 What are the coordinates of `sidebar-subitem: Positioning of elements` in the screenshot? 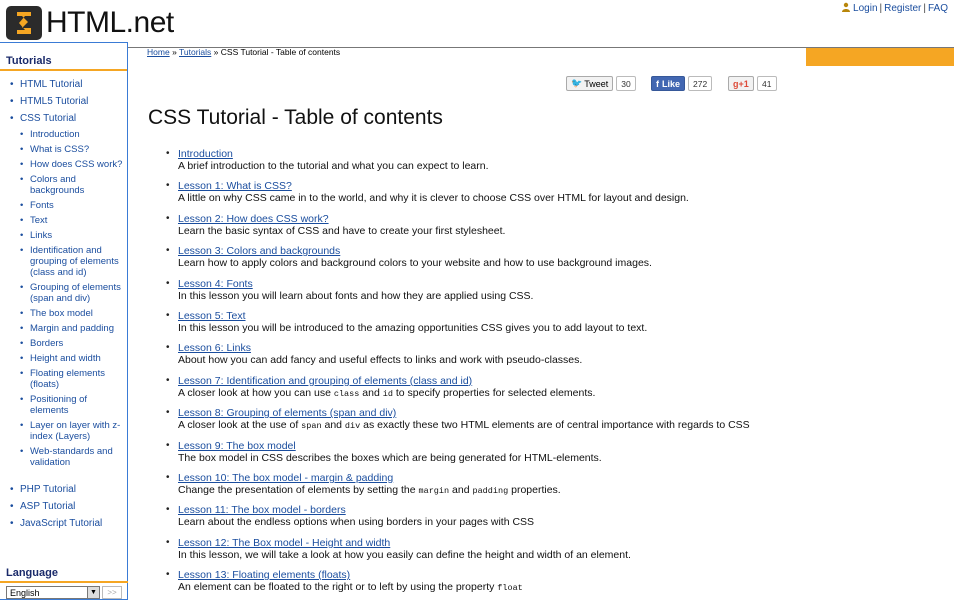 It's located at (73, 406).